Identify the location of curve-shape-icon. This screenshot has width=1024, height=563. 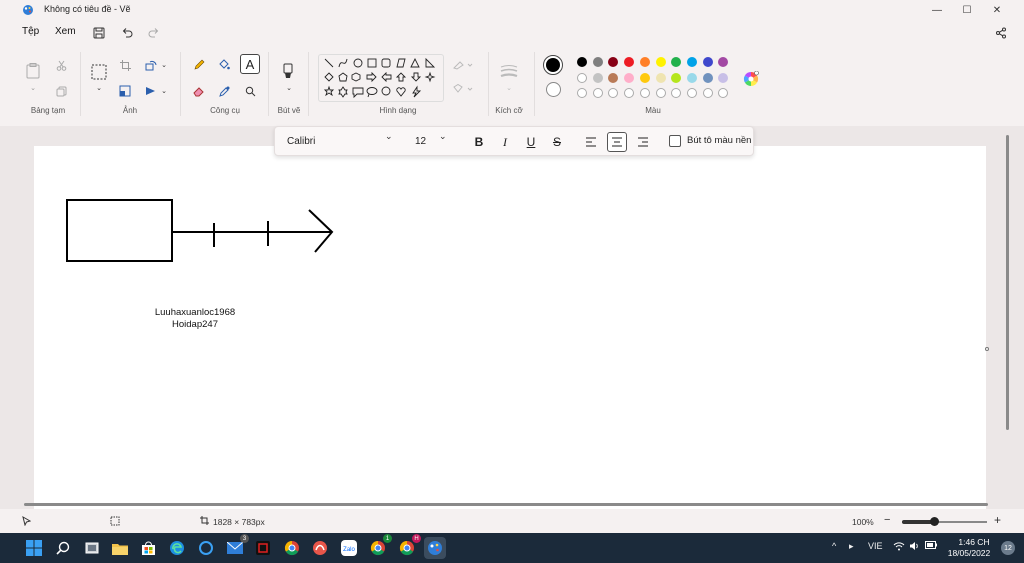
(343, 63).